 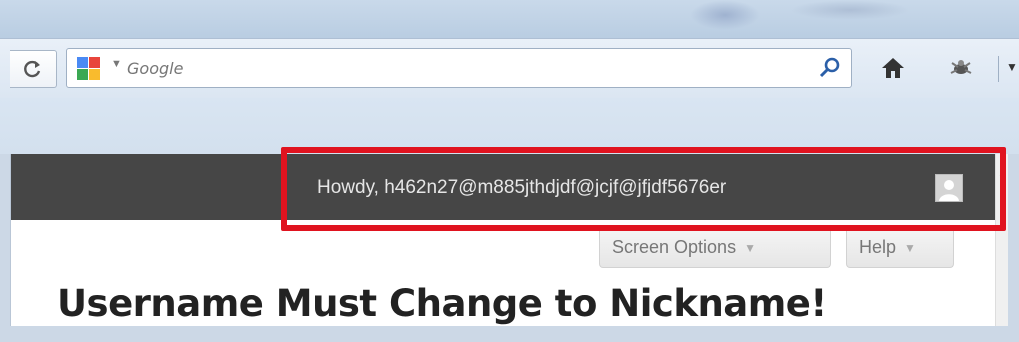 I want to click on page-title: Username Must Change to Nickname!, so click(x=442, y=303).